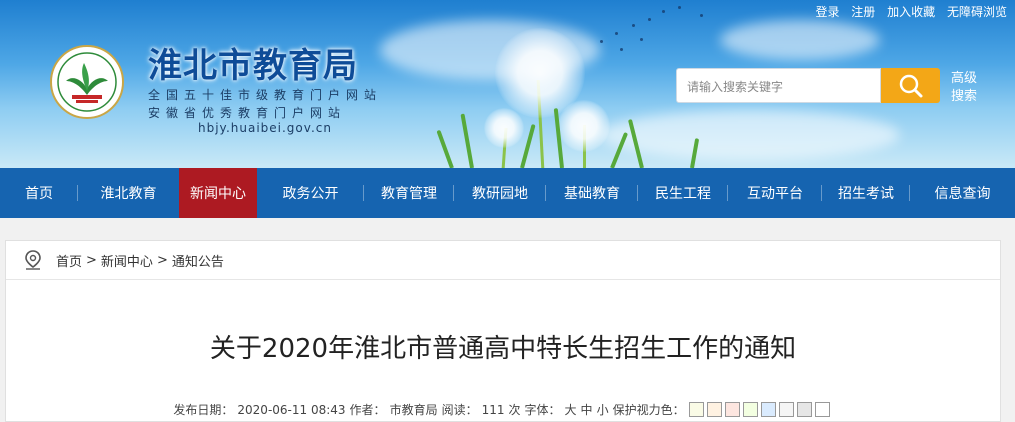 The width and height of the screenshot is (1015, 422). What do you see at coordinates (198, 260) in the screenshot?
I see `breadcrumb-notices: 通知公告` at bounding box center [198, 260].